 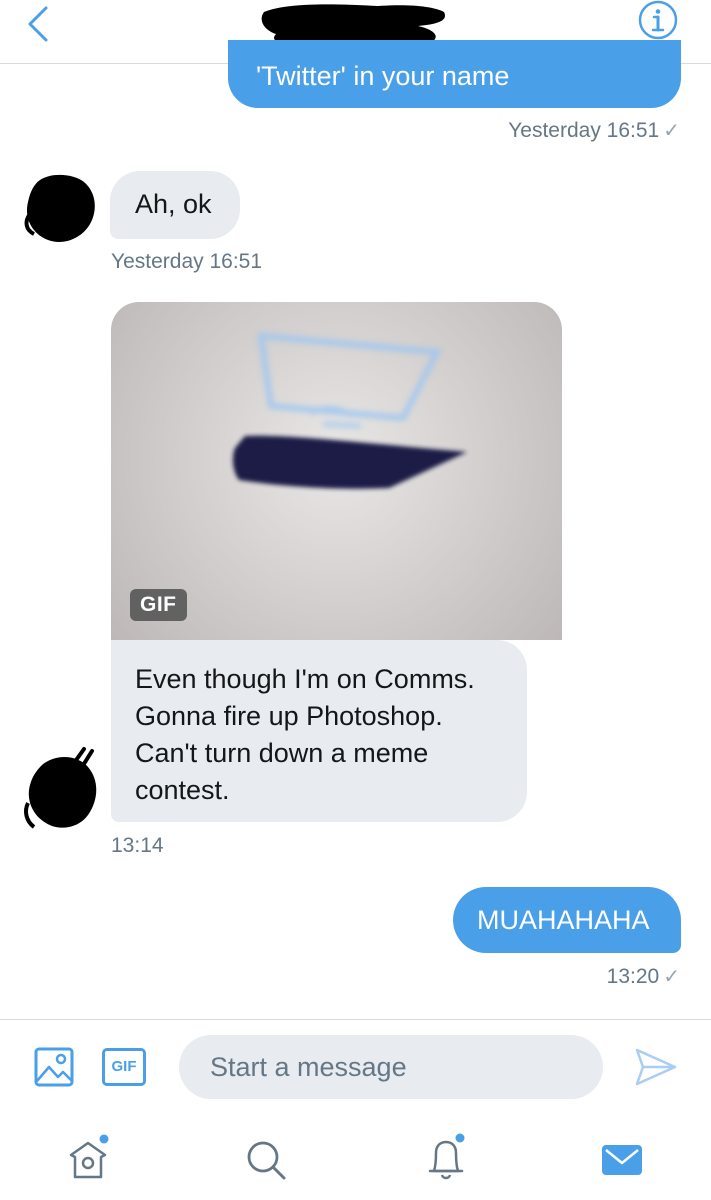 I want to click on add-image-button, so click(x=54, y=1067).